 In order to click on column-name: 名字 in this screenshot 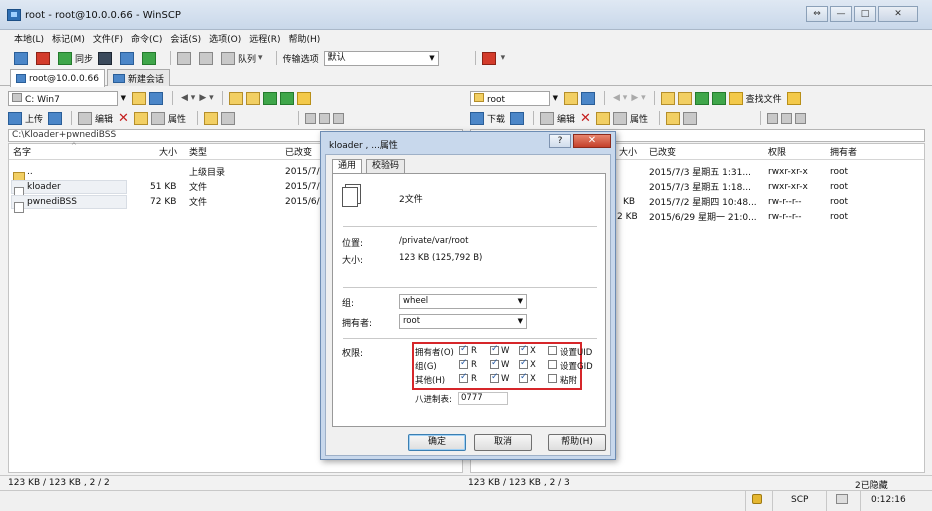, I will do `click(22, 151)`.